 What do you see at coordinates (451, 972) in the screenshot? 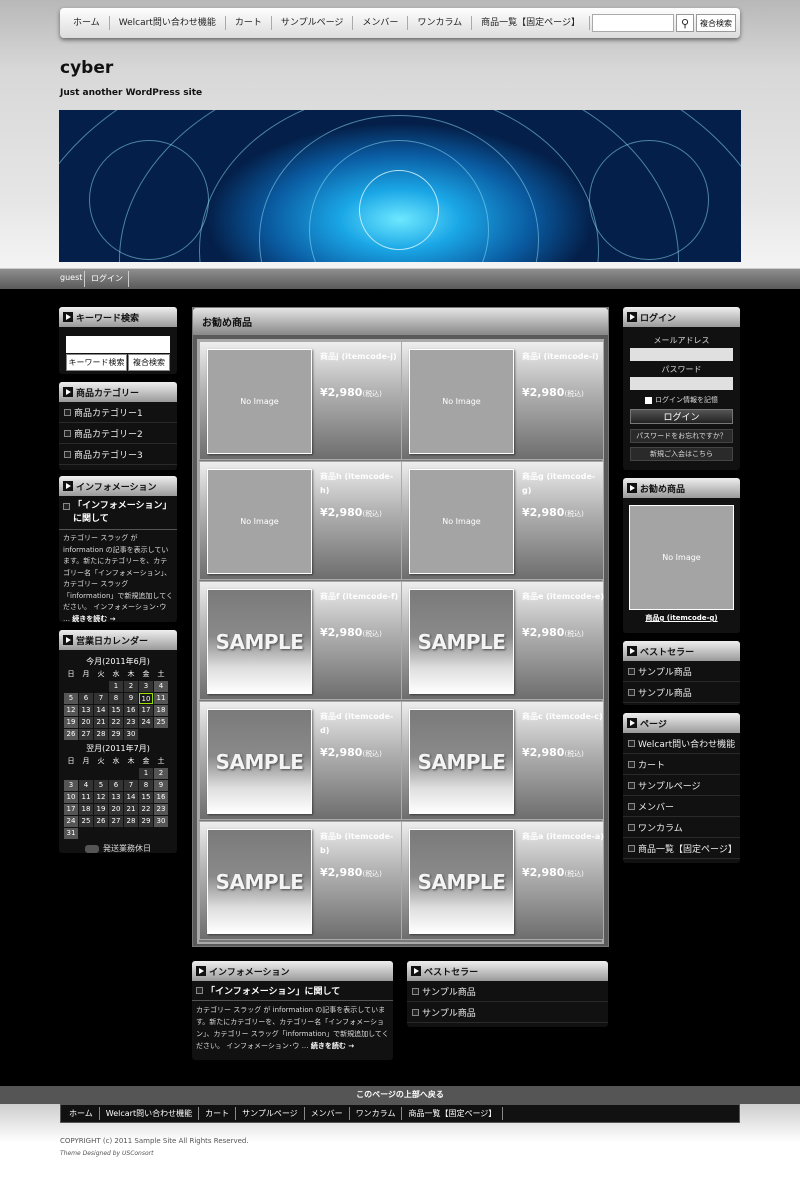
I see `widget-title: ベストセラー` at bounding box center [451, 972].